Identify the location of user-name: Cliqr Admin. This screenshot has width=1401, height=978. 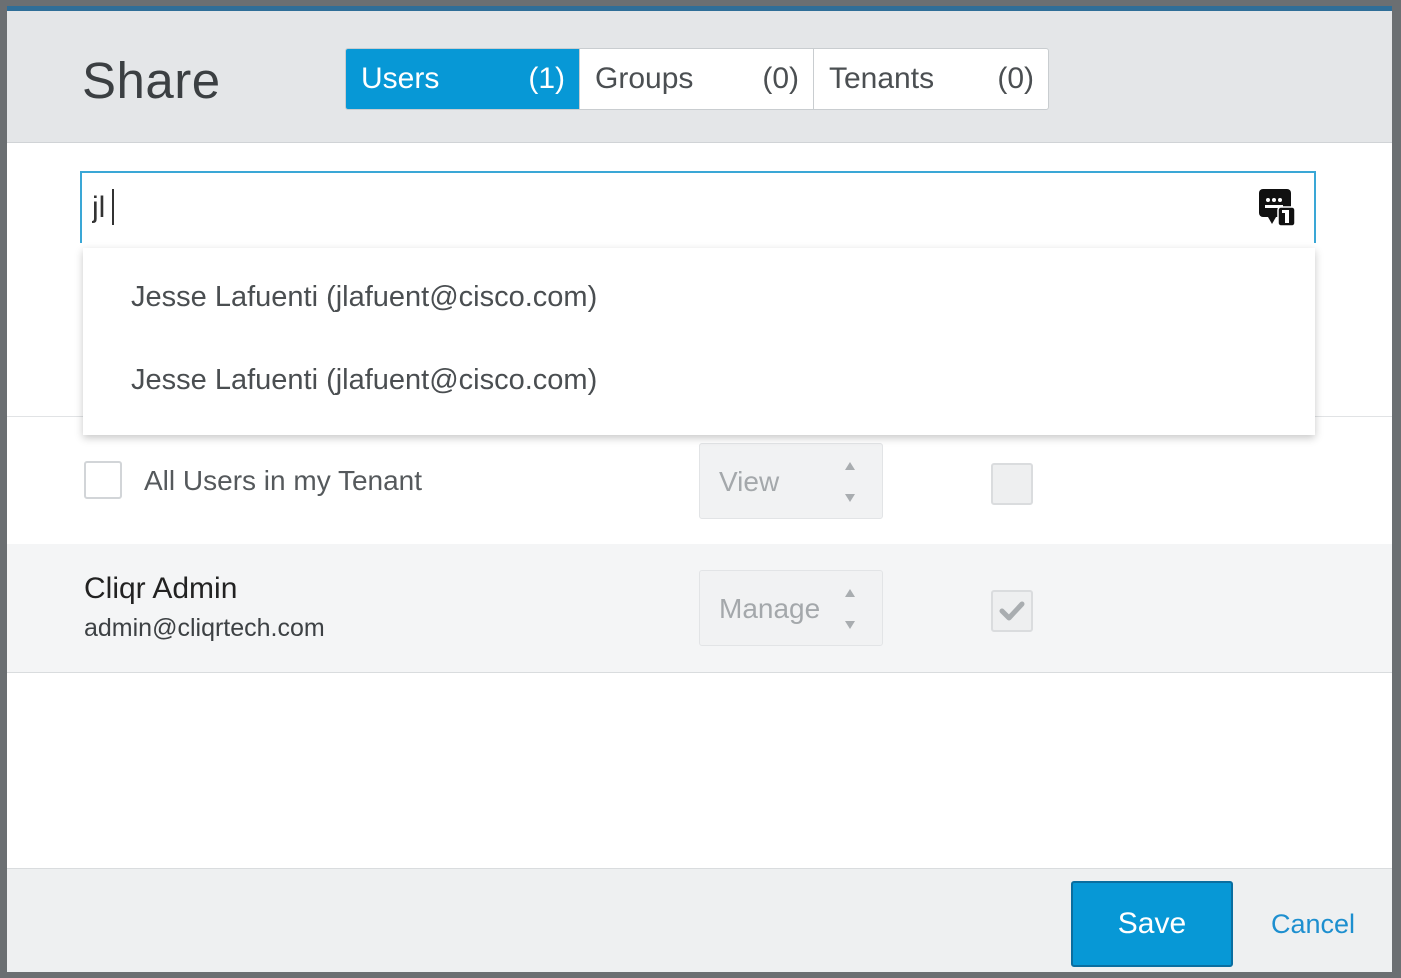
(161, 588).